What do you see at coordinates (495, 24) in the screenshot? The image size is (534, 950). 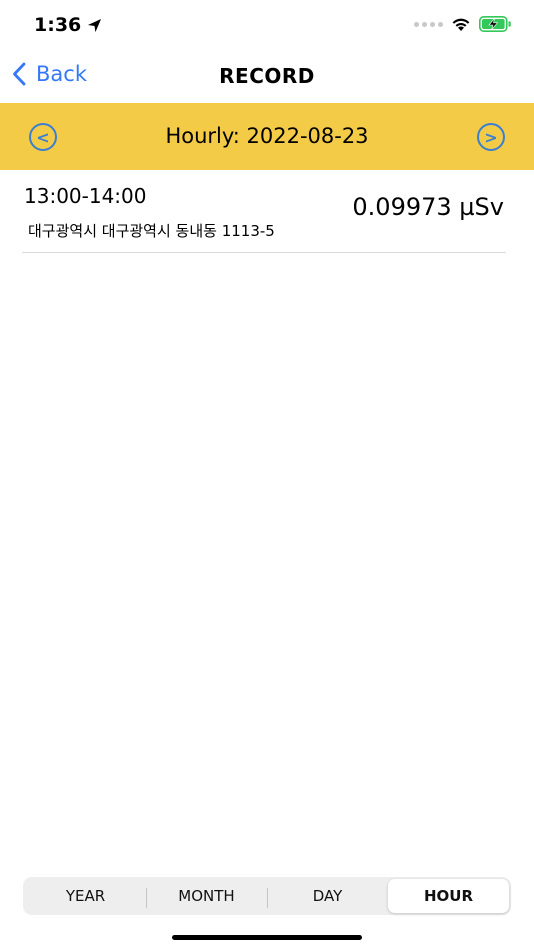 I see `battery-charging-icon` at bounding box center [495, 24].